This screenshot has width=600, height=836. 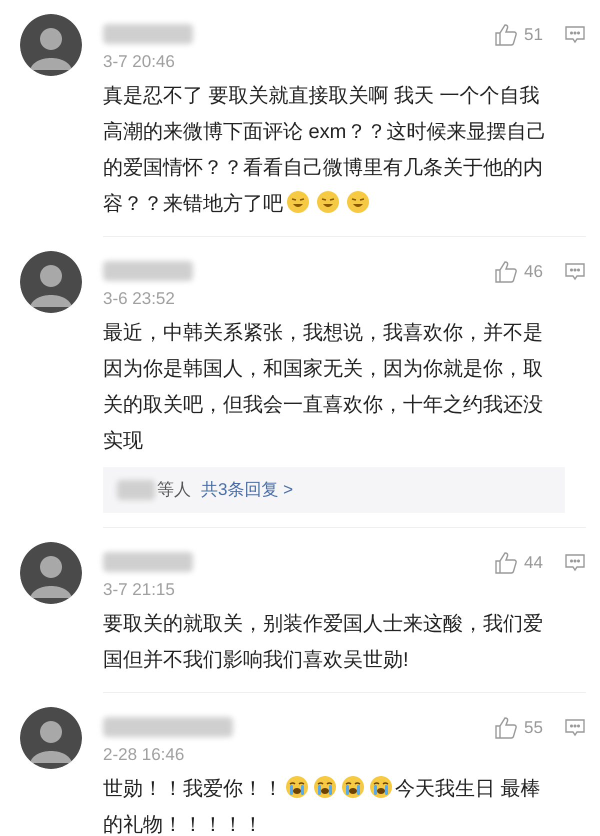 I want to click on comment-time: 2-28 16:46, so click(x=144, y=755).